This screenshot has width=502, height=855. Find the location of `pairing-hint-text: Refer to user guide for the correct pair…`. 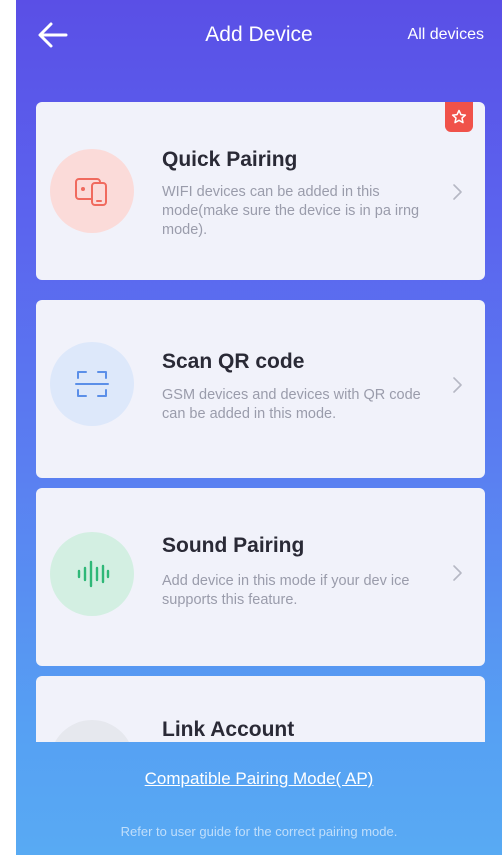

pairing-hint-text: Refer to user guide for the correct pair… is located at coordinates (259, 831).